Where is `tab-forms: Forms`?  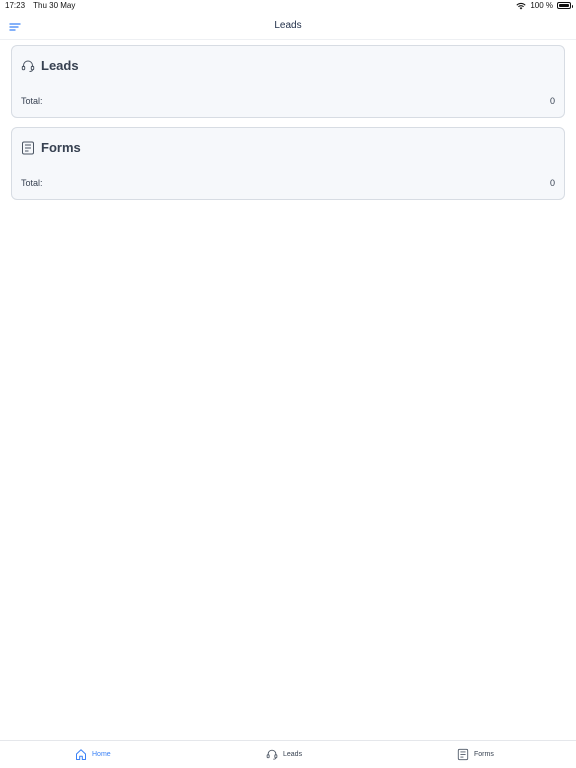 tab-forms: Forms is located at coordinates (475, 754).